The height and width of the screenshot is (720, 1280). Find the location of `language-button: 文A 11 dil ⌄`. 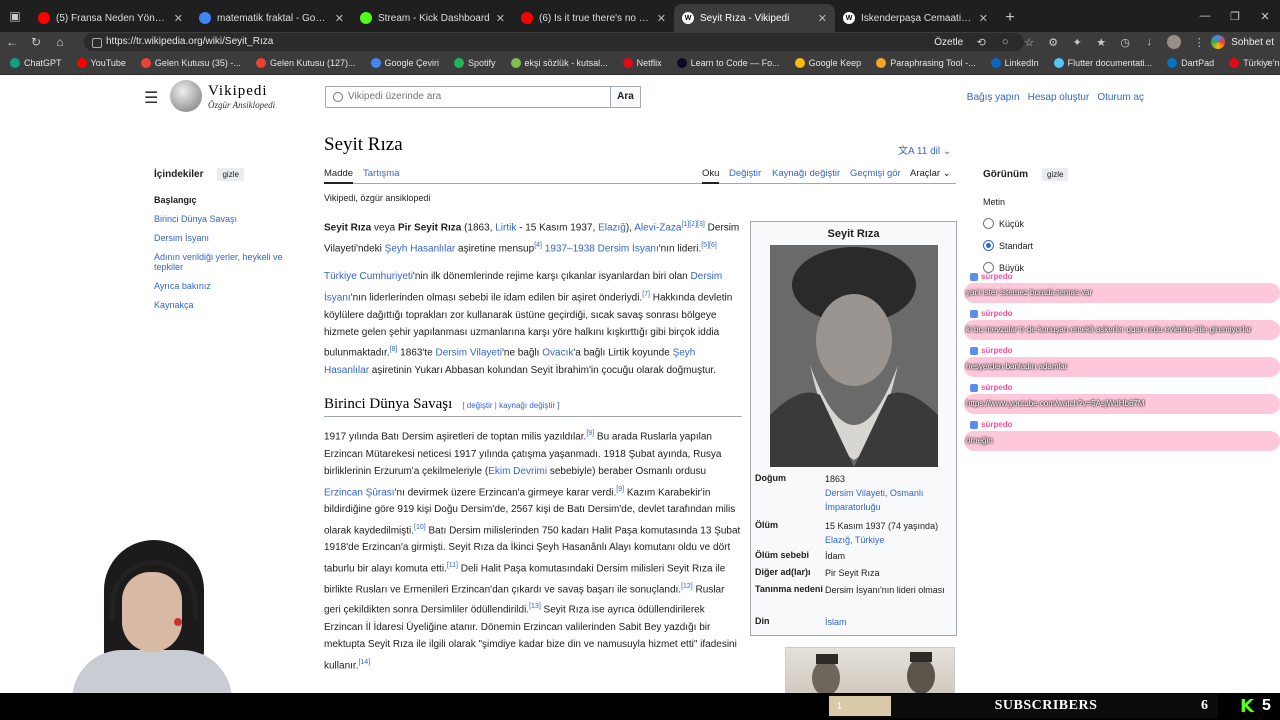

language-button: 文A 11 dil ⌄ is located at coordinates (924, 149).